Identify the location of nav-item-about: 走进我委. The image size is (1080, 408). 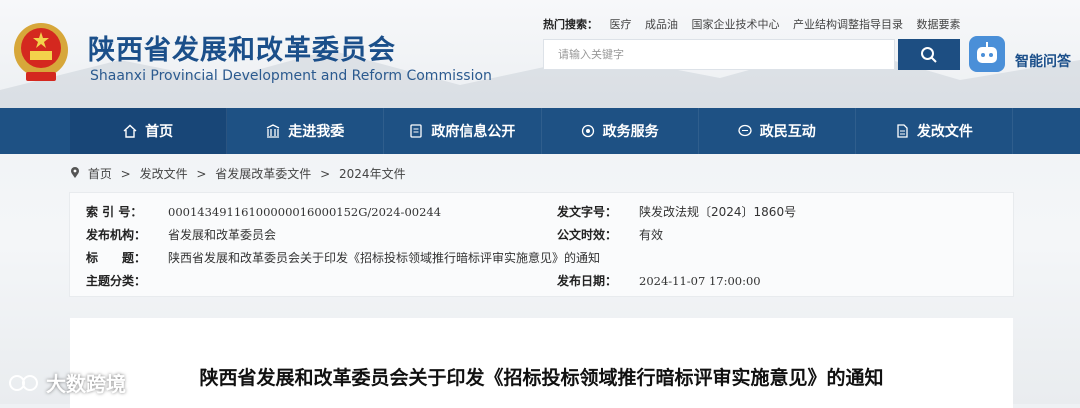
(306, 131).